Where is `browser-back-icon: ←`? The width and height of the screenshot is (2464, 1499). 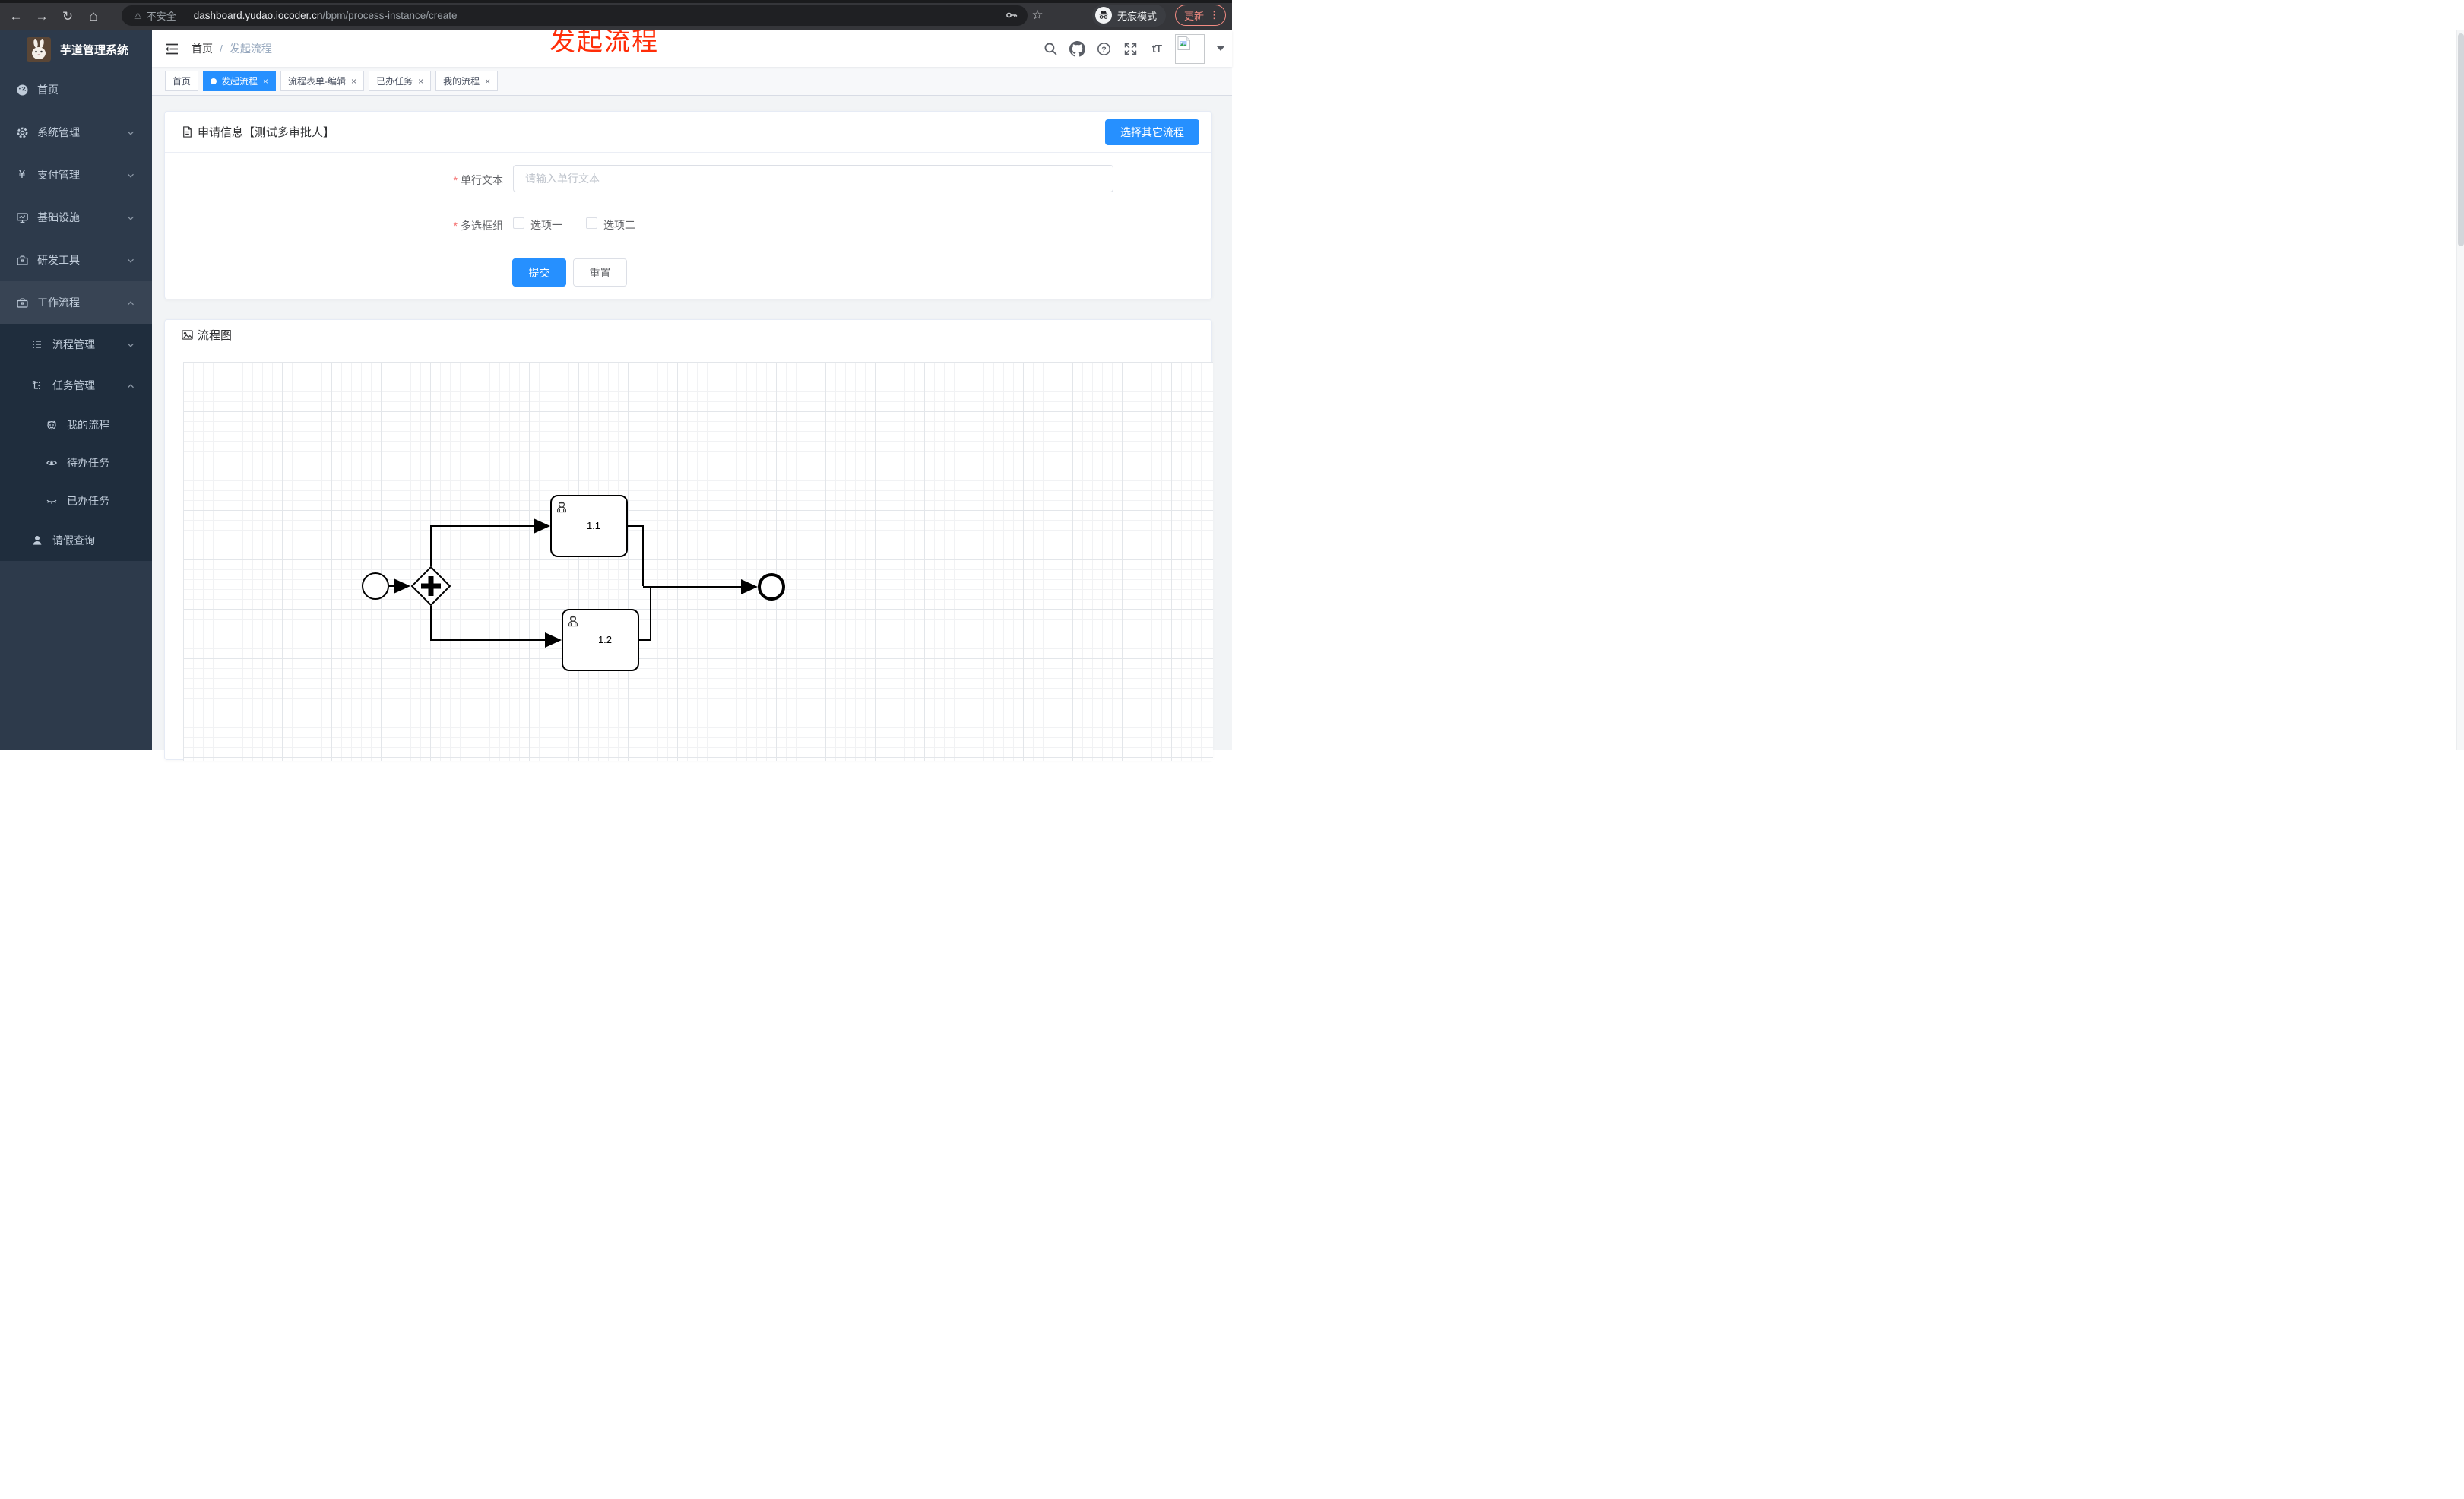
browser-back-icon: ← is located at coordinates (16, 16).